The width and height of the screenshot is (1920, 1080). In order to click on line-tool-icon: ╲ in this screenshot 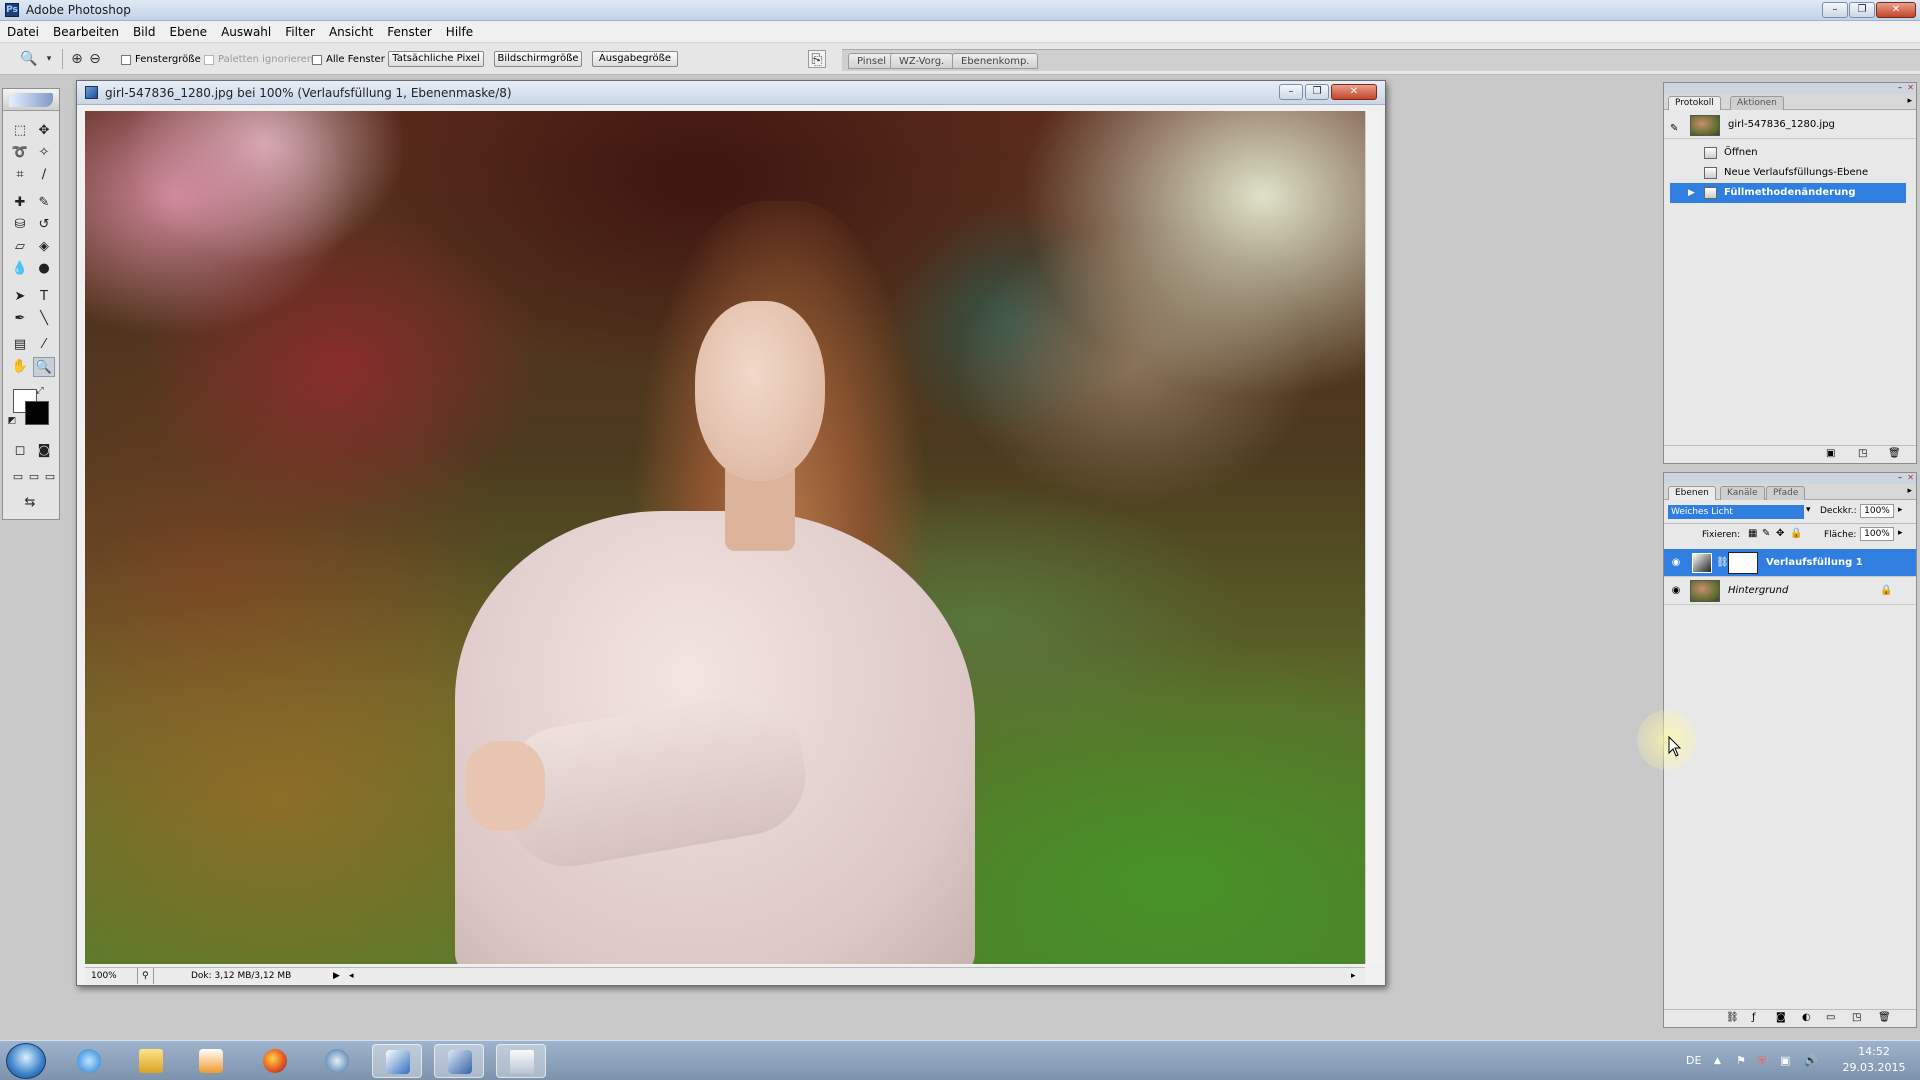, I will do `click(44, 319)`.